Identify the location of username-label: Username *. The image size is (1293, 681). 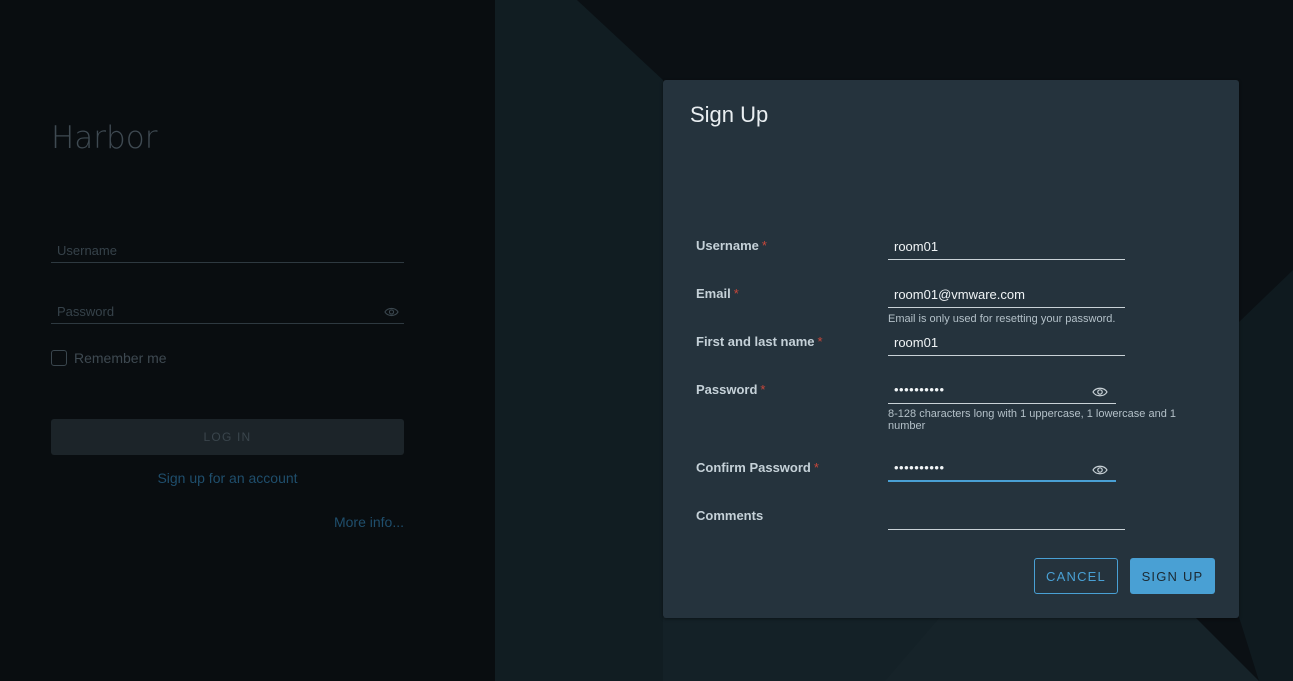
(731, 245).